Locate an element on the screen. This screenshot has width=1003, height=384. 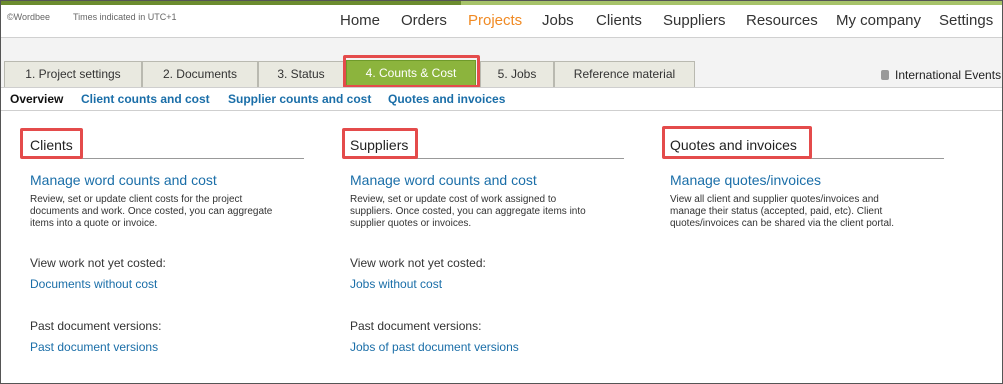
suppliers-desc-line-3: supplier quotes or invoices. is located at coordinates (411, 223).